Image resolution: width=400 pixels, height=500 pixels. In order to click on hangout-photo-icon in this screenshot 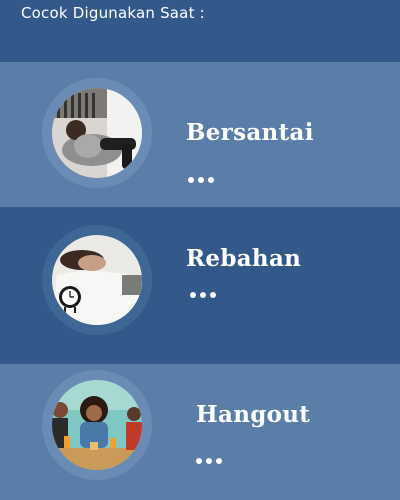, I will do `click(97, 425)`.